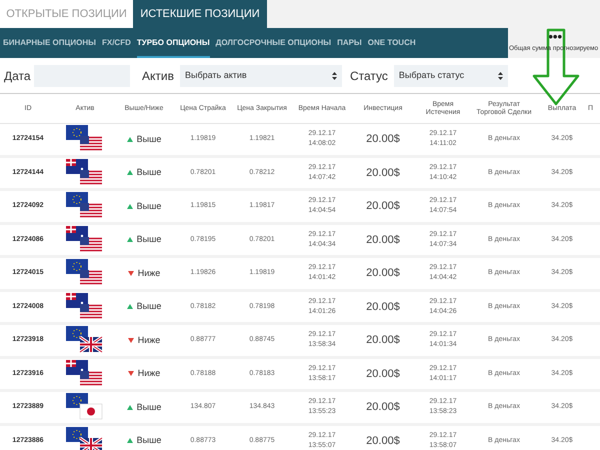 This screenshot has width=600, height=450. Describe the element at coordinates (66, 14) in the screenshot. I see `tab: ОТКРЫТЫЕ ПОЗИЦИИ` at that location.